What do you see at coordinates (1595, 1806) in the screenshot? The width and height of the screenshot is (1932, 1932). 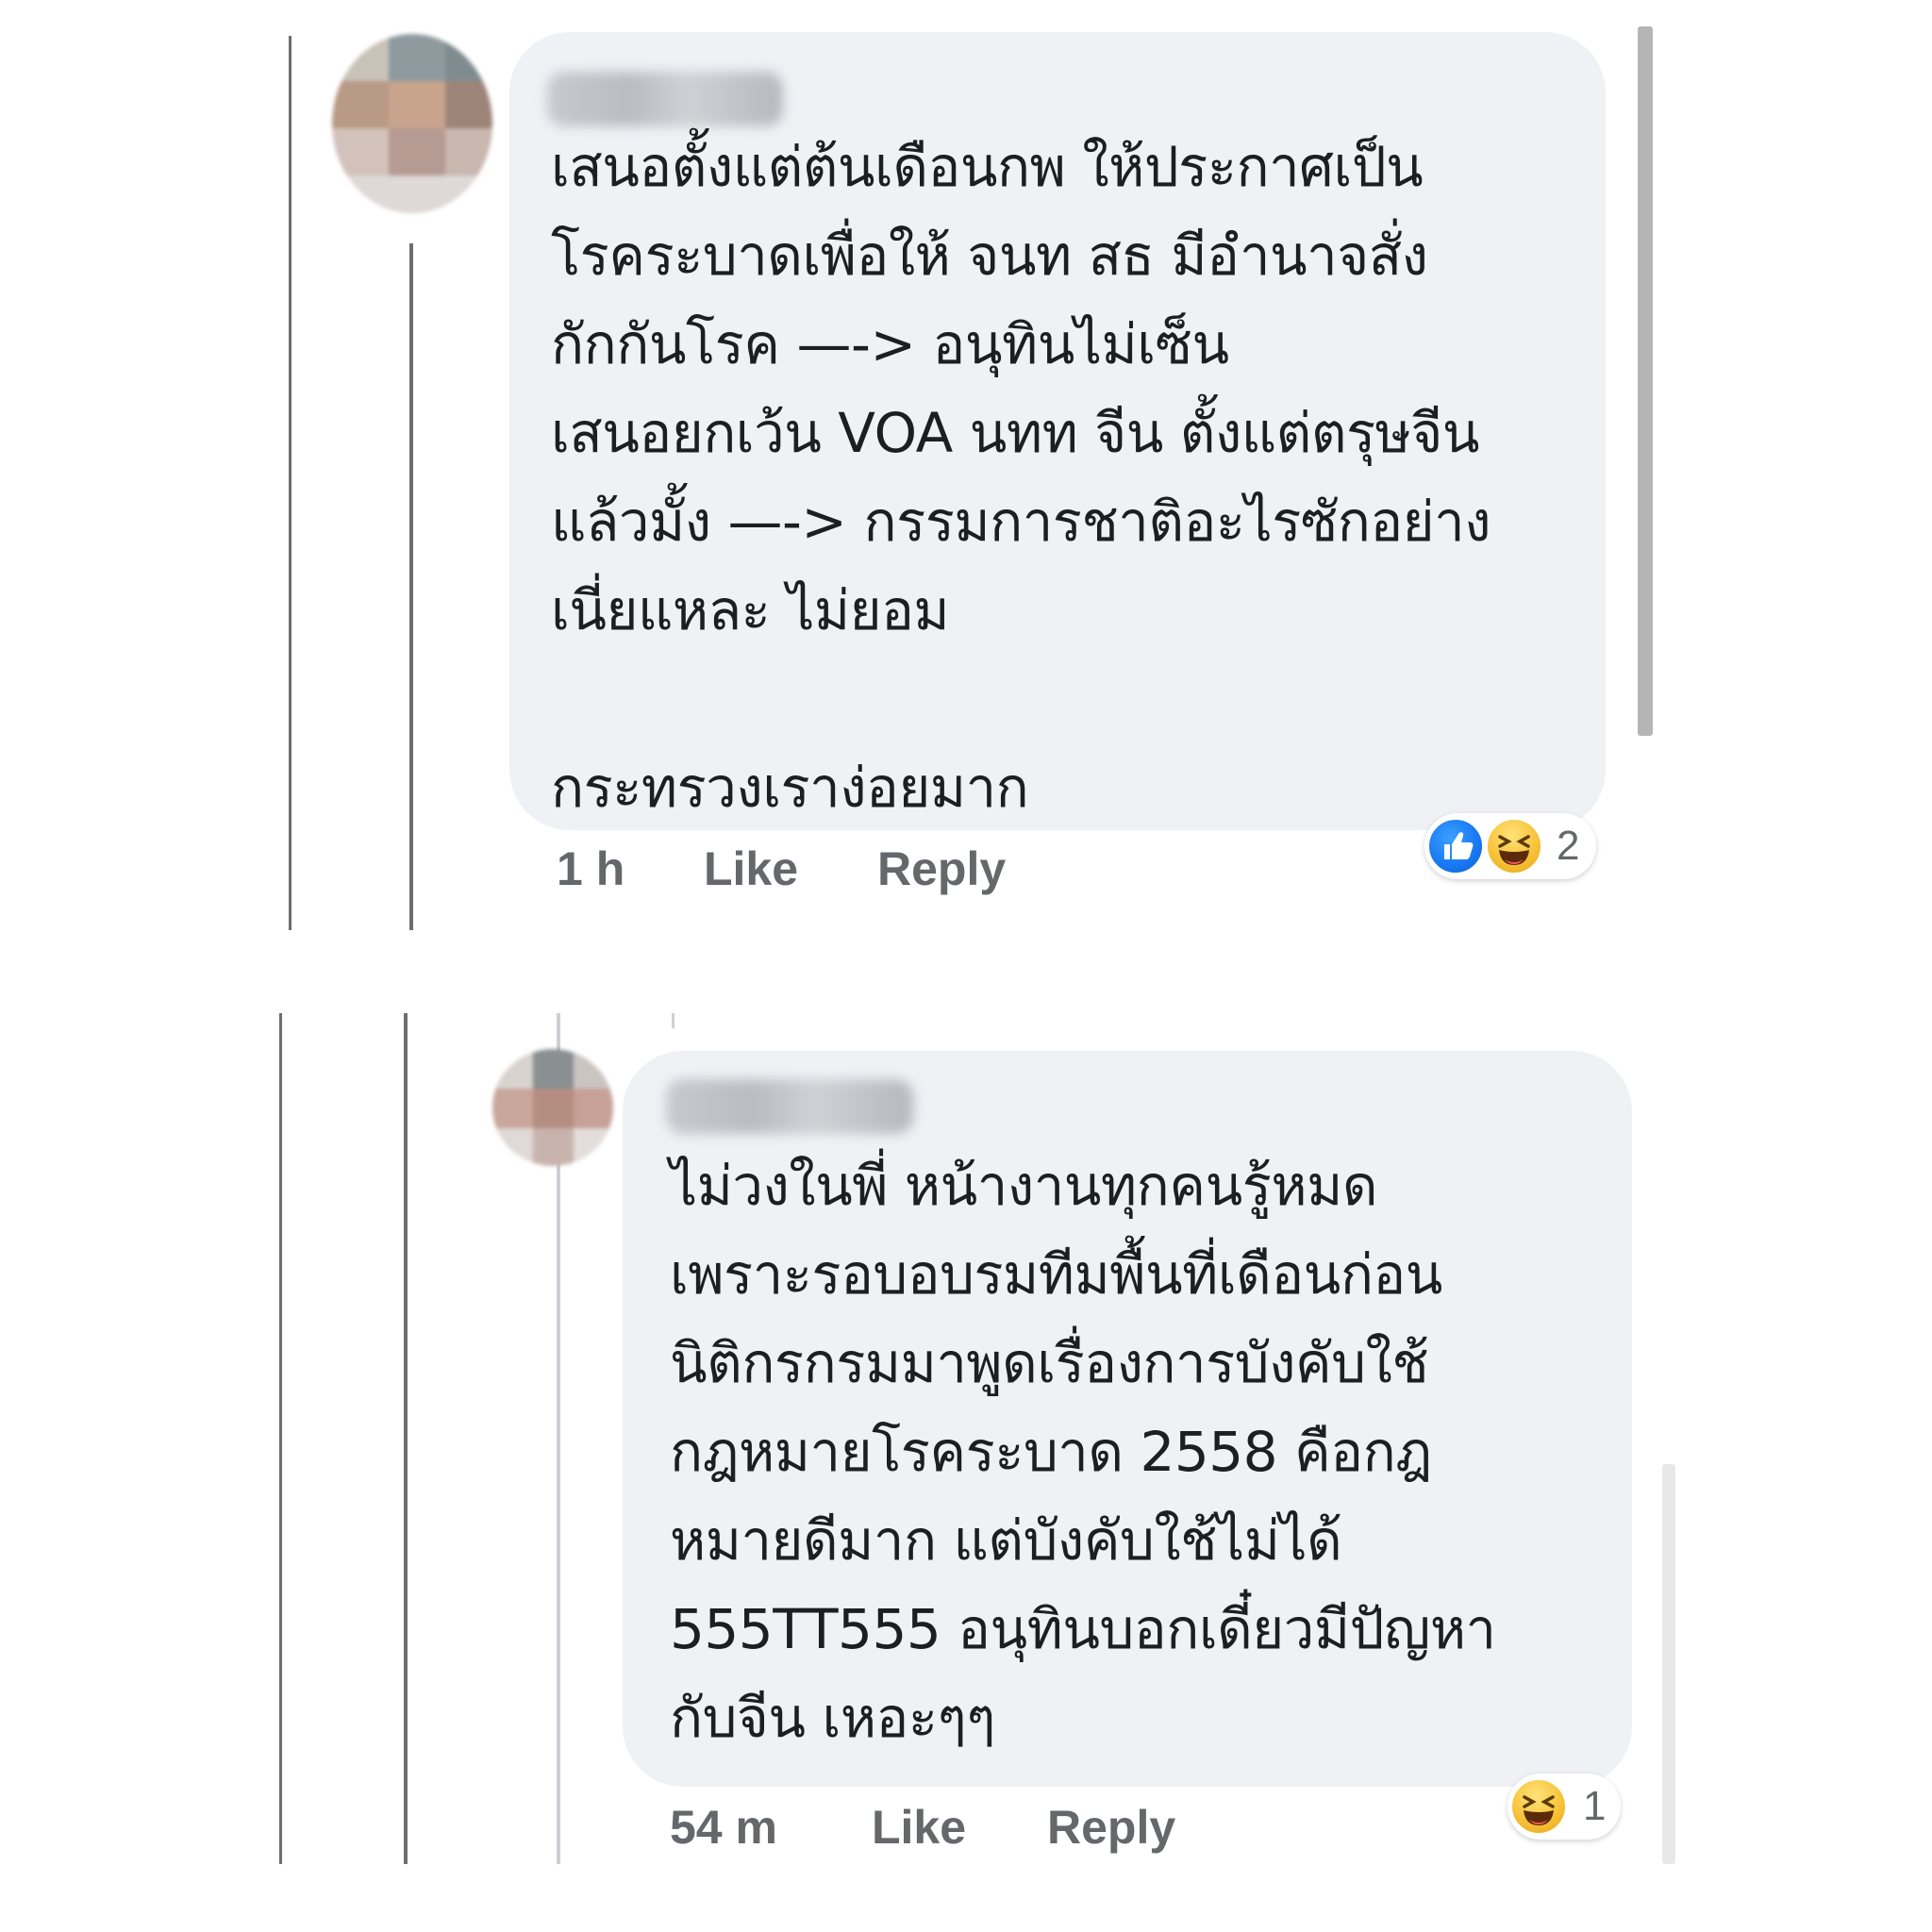 I see `reaction-count: 1` at bounding box center [1595, 1806].